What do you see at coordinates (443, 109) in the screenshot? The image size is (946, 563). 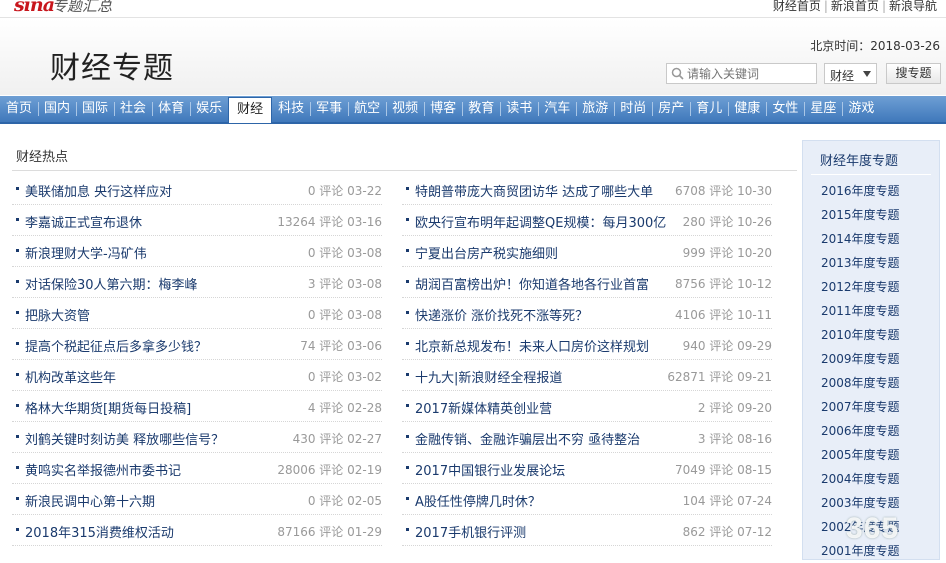 I see `nav-item: 博客` at bounding box center [443, 109].